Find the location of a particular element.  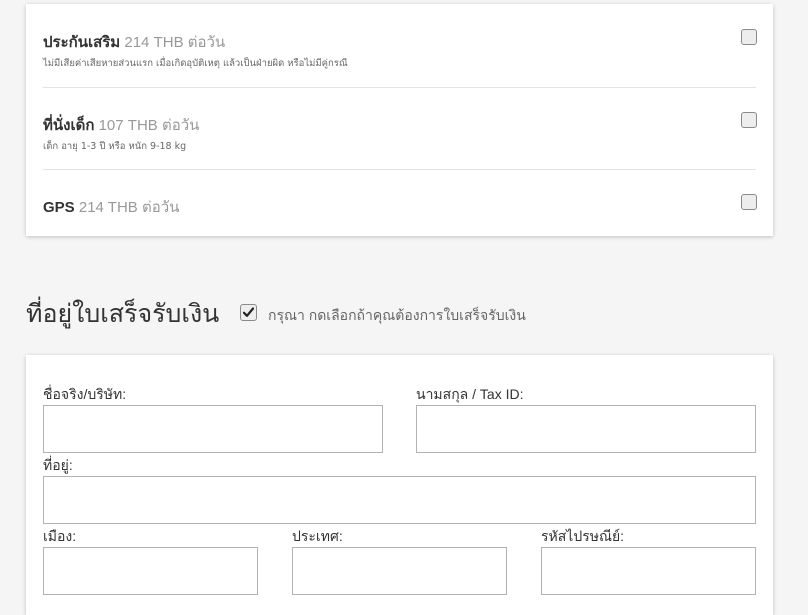

city-label: เมือง: is located at coordinates (60, 536).